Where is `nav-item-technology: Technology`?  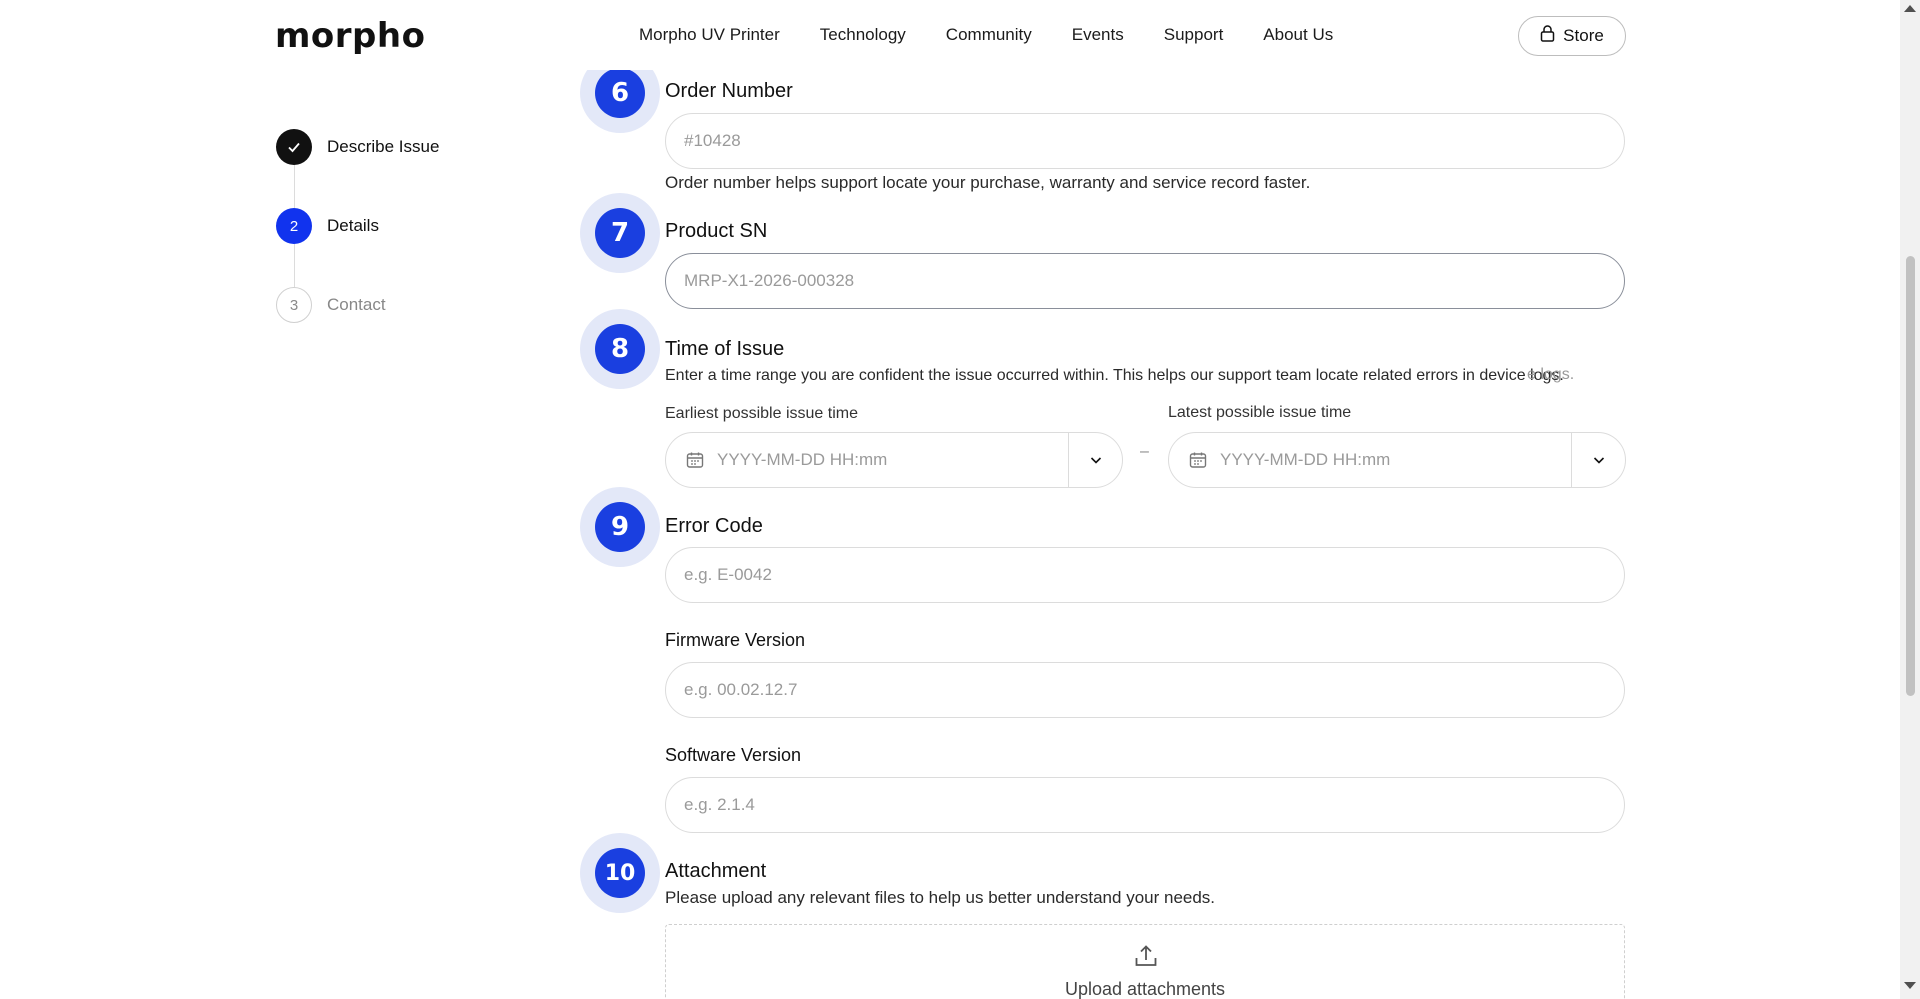
nav-item-technology: Technology is located at coordinates (863, 35).